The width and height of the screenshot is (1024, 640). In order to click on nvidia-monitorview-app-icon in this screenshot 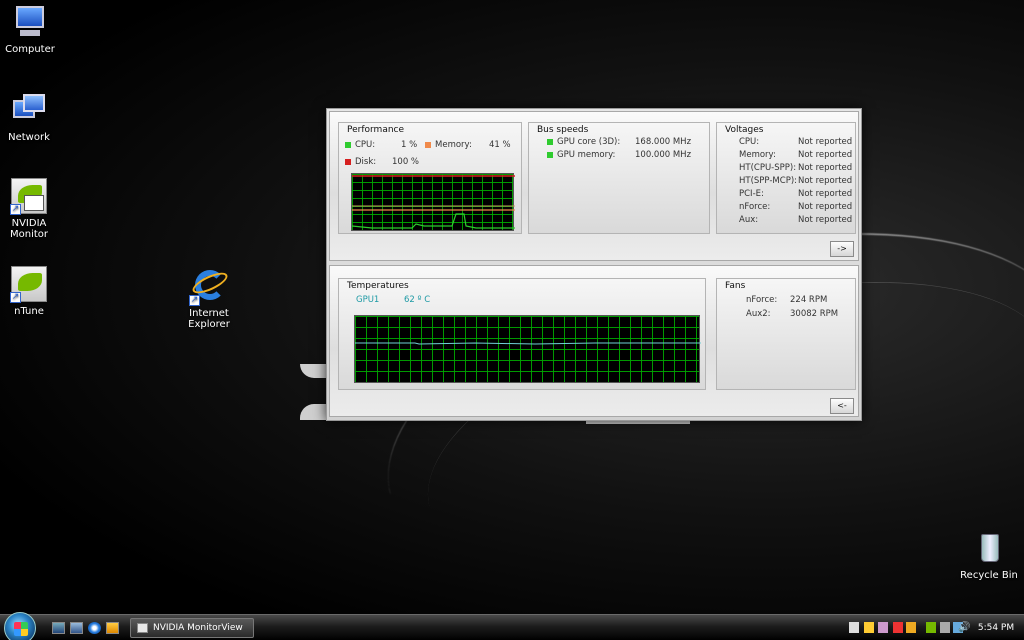, I will do `click(142, 628)`.